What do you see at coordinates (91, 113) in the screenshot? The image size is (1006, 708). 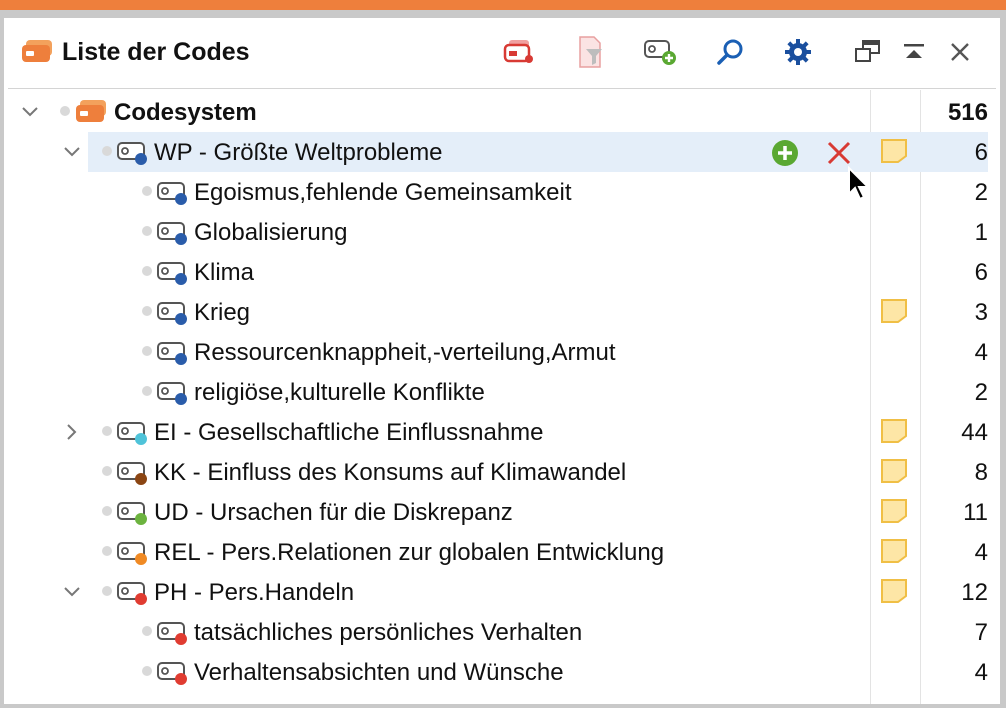 I see `code-system-icon` at bounding box center [91, 113].